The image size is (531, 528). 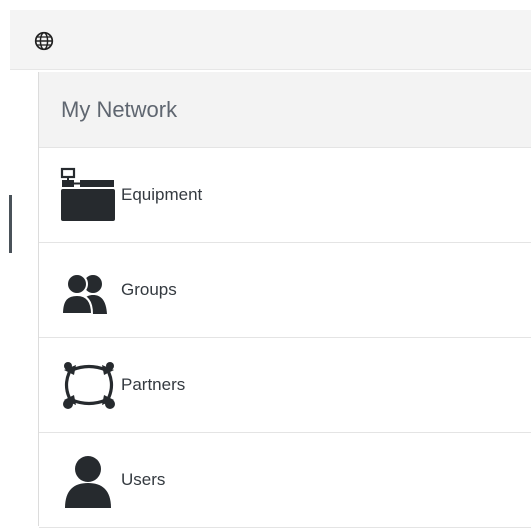 What do you see at coordinates (88, 482) in the screenshot?
I see `users-icon` at bounding box center [88, 482].